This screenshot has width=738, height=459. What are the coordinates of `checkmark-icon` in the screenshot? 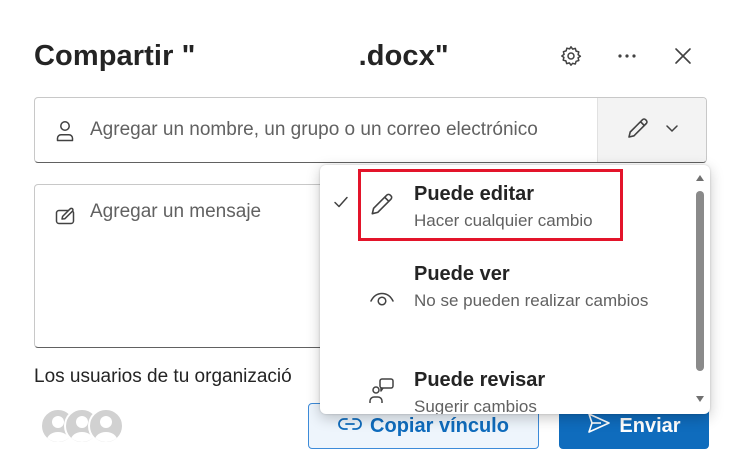 It's located at (341, 204).